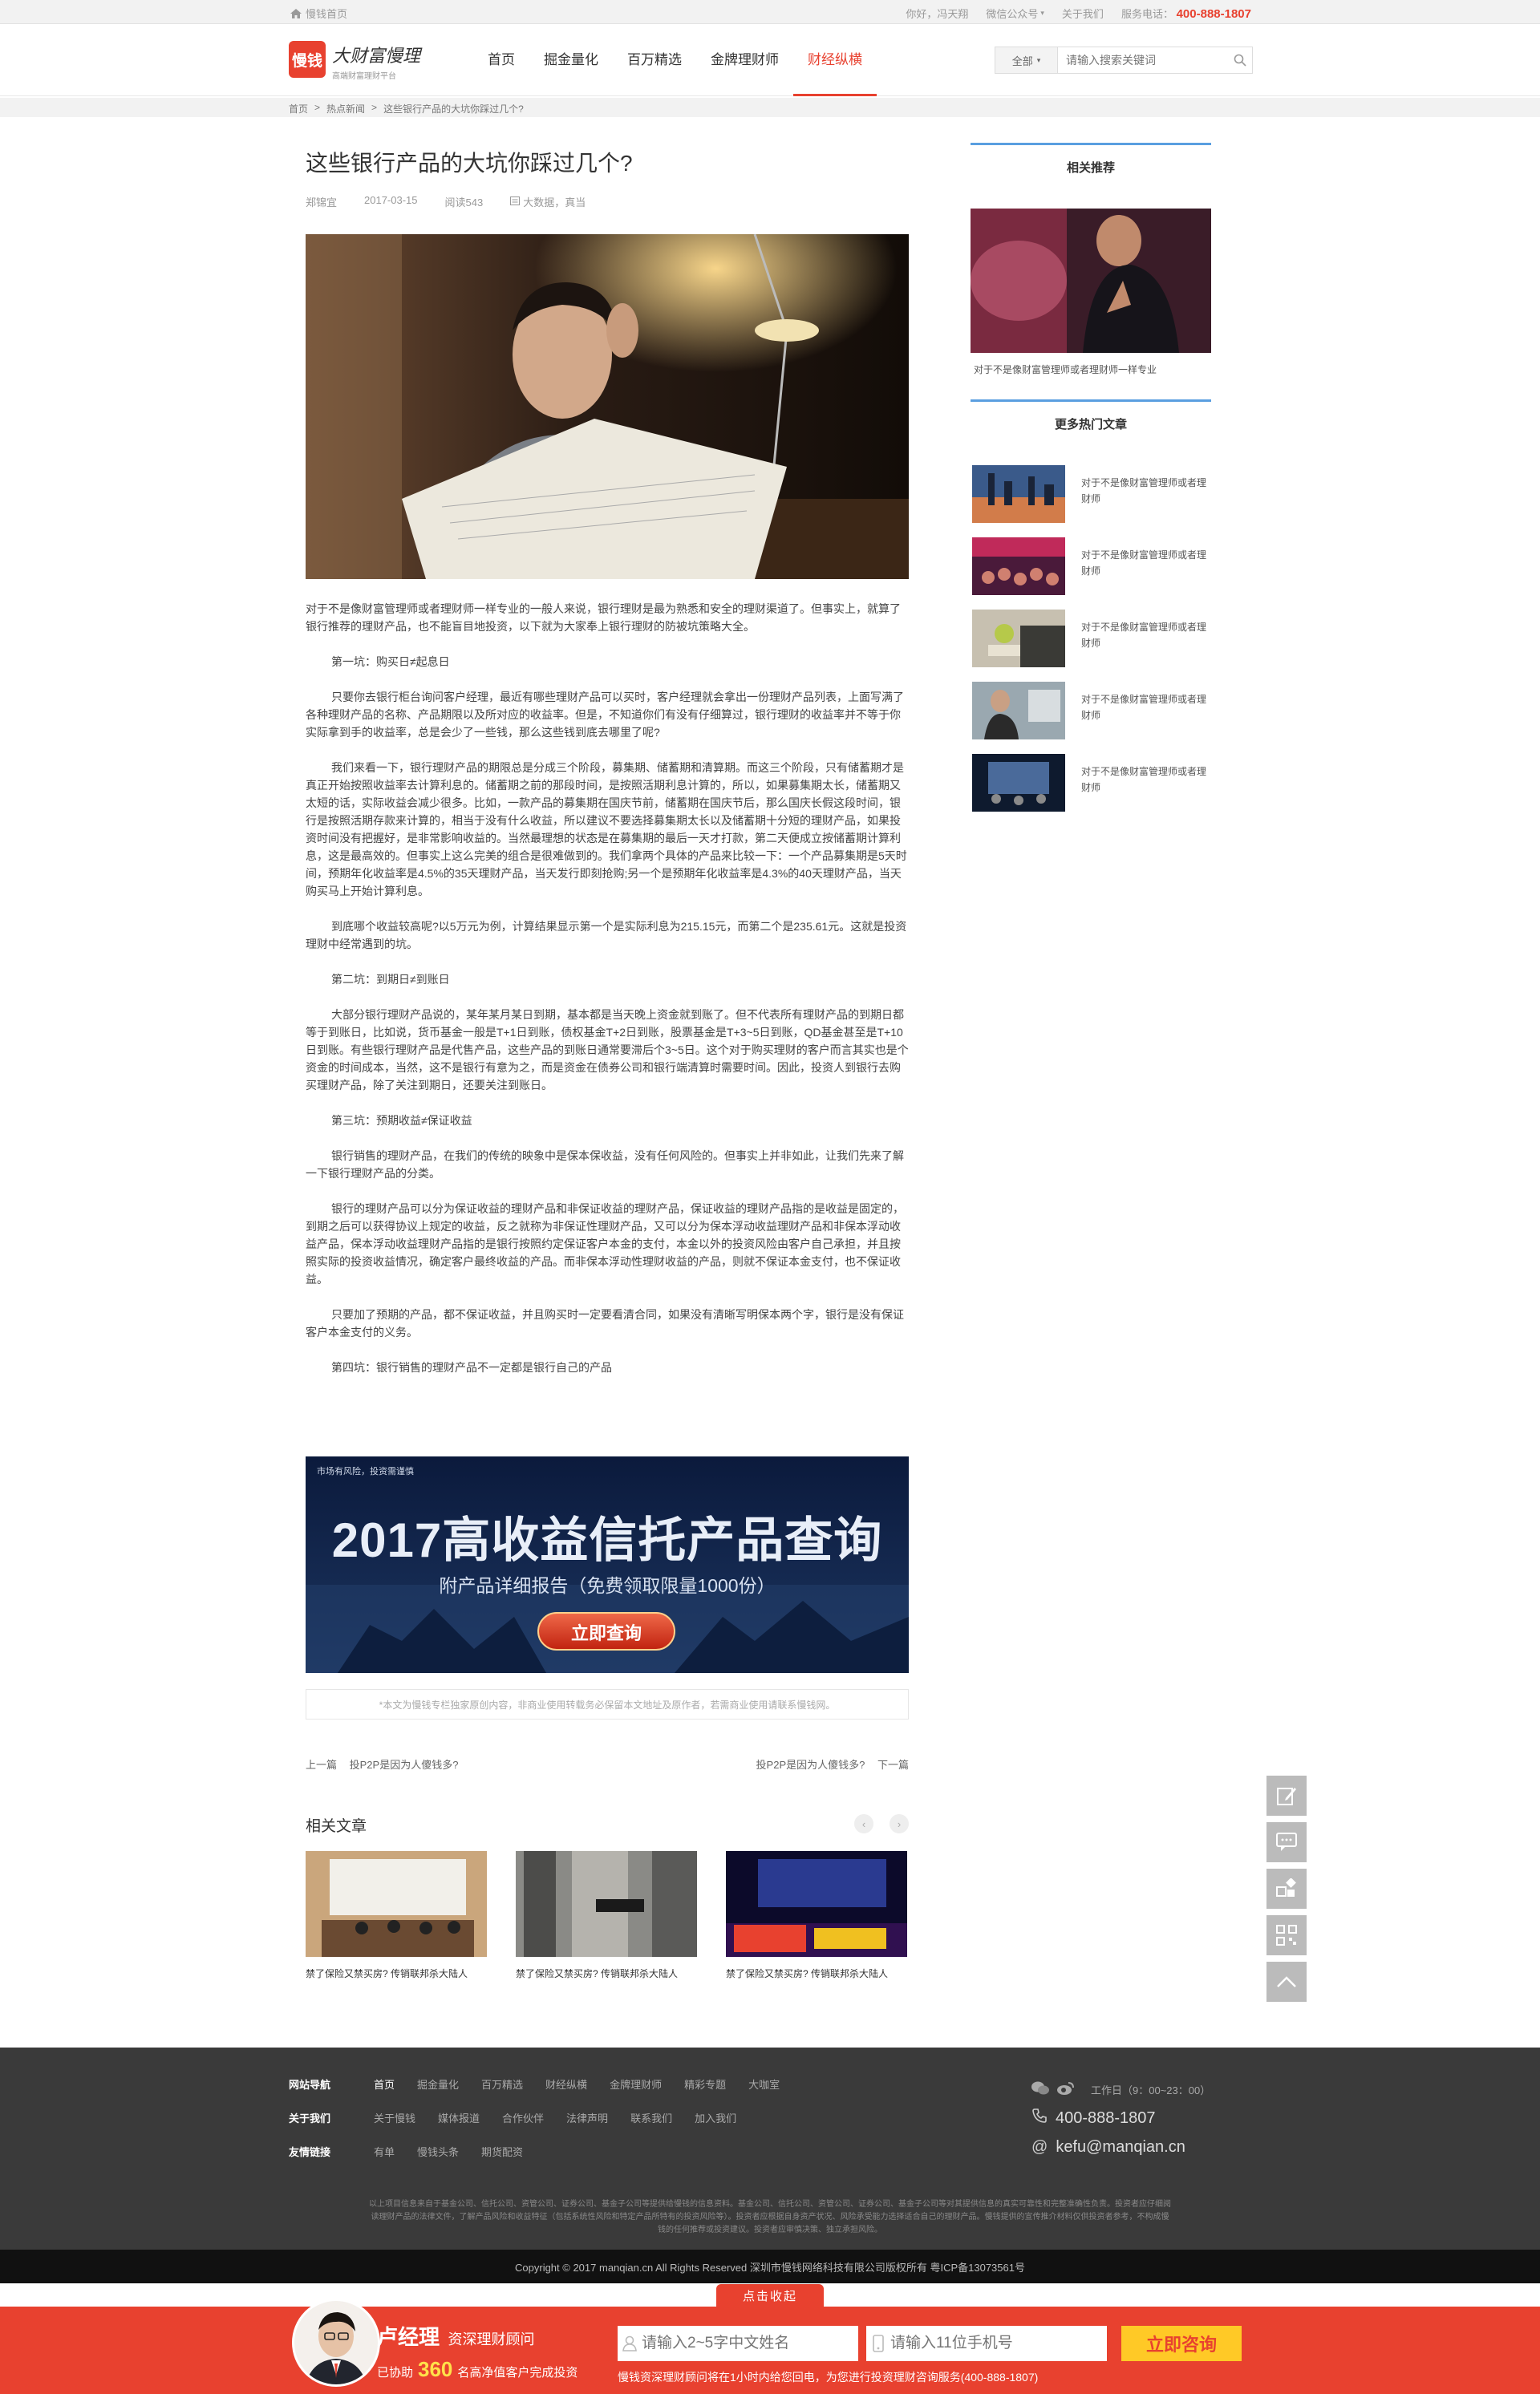  Describe the element at coordinates (515, 202) in the screenshot. I see `tag-icon` at that location.